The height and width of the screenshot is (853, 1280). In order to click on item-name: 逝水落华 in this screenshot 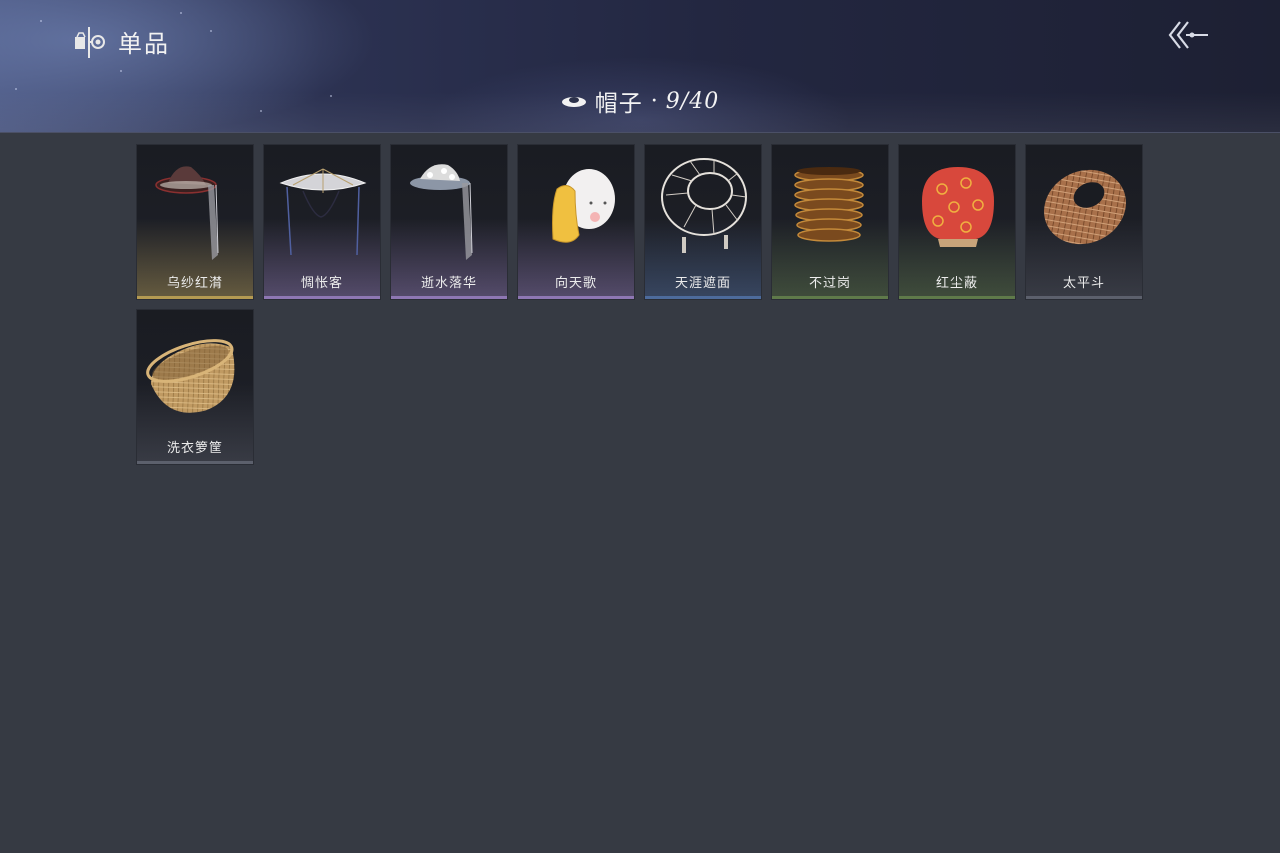, I will do `click(448, 283)`.